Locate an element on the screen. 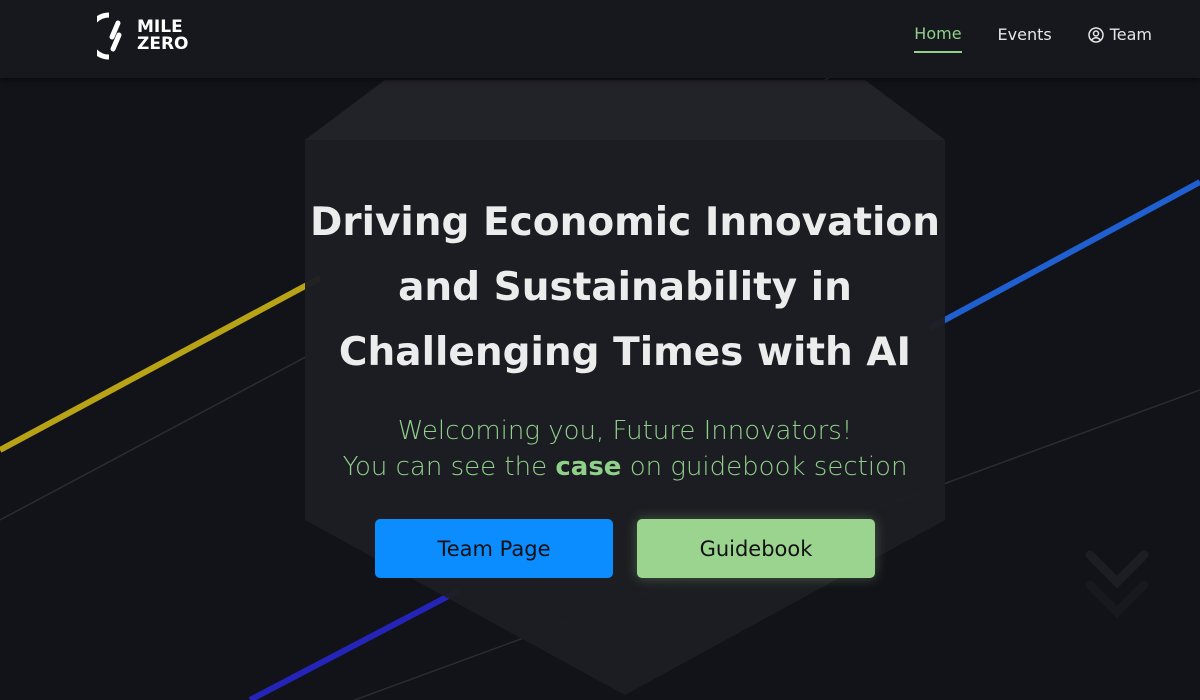  team-page-button: Team Page is located at coordinates (494, 548).